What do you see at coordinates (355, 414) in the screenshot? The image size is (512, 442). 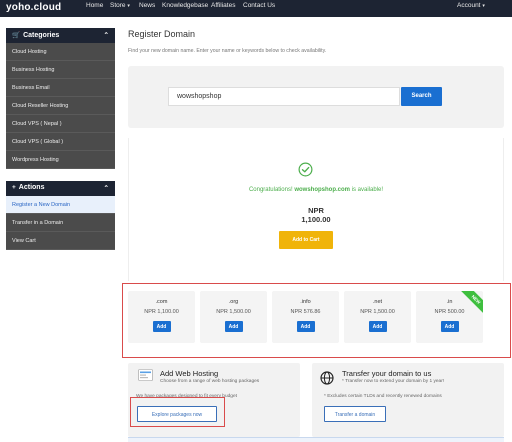 I see `transfer-domain-button: Transfer a domain` at bounding box center [355, 414].